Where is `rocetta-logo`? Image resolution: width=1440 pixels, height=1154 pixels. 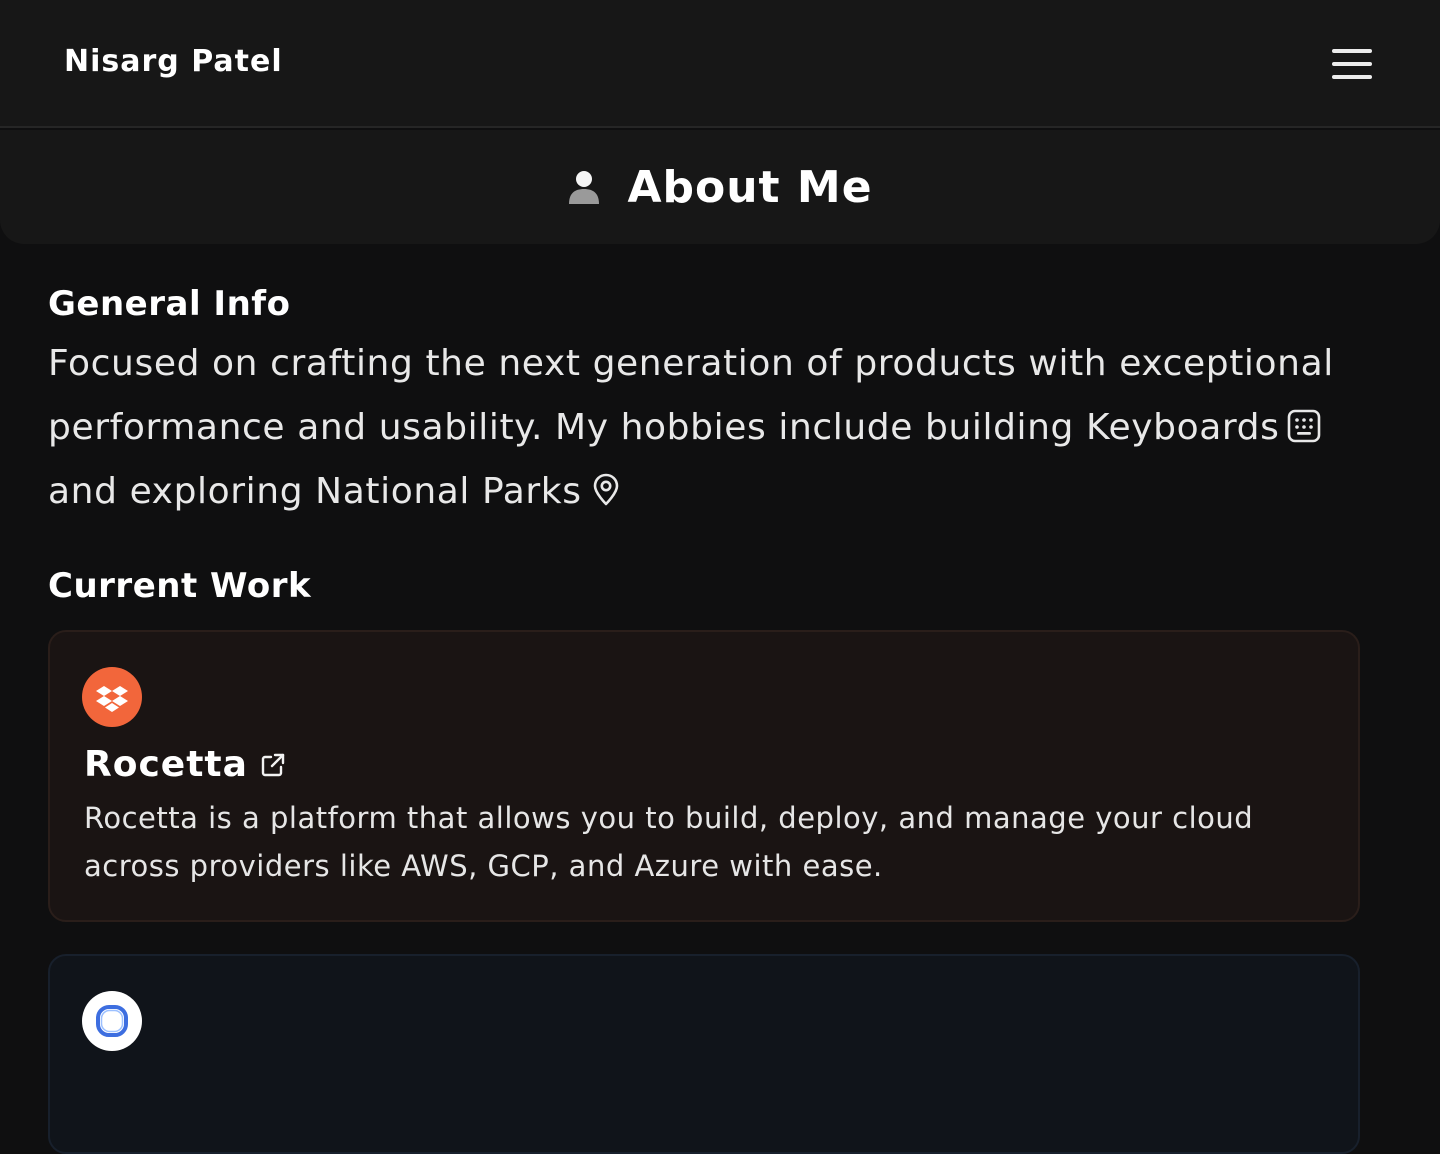 rocetta-logo is located at coordinates (112, 697).